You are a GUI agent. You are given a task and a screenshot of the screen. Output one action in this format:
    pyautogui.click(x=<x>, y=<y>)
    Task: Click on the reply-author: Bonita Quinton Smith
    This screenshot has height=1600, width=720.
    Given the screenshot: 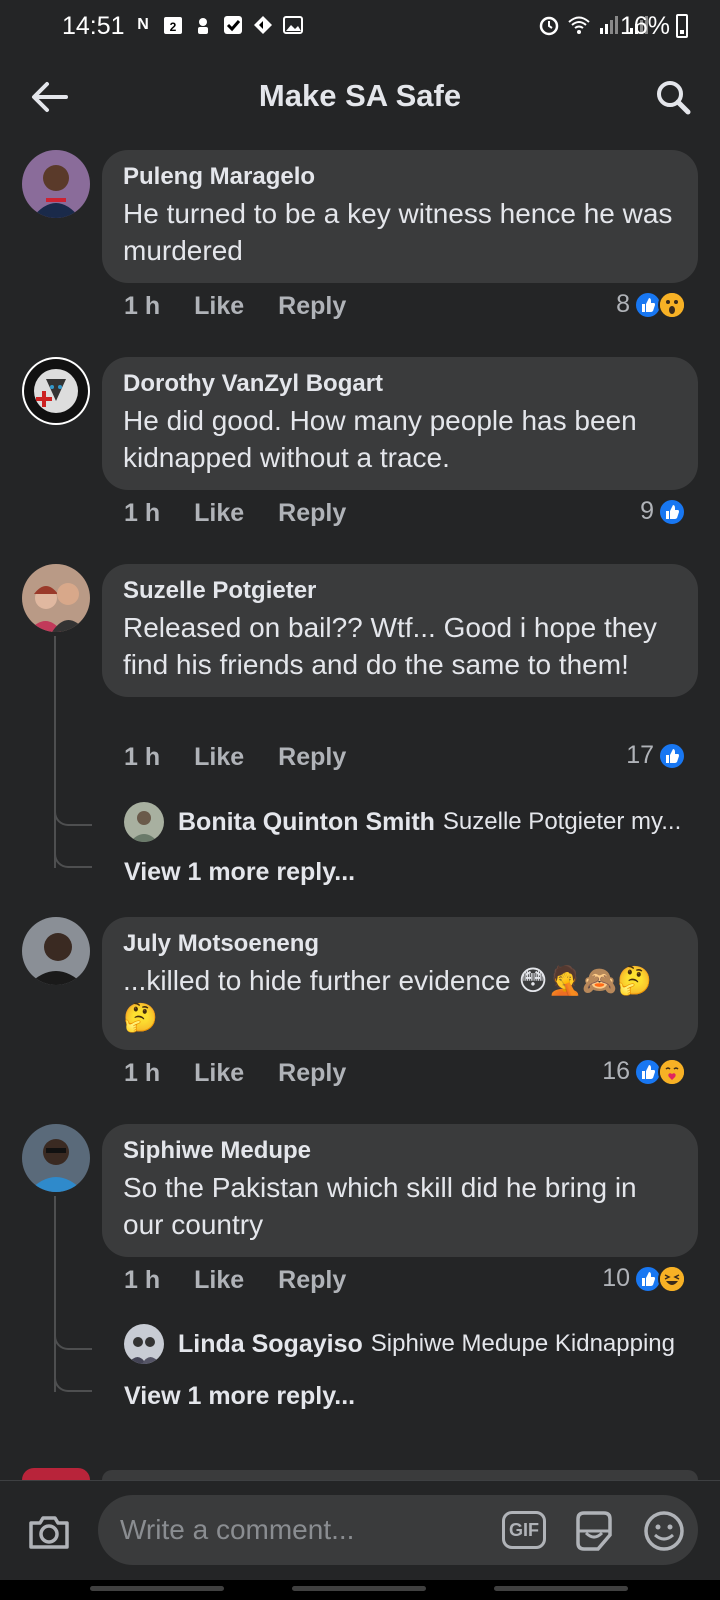 What is the action you would take?
    pyautogui.click(x=306, y=822)
    